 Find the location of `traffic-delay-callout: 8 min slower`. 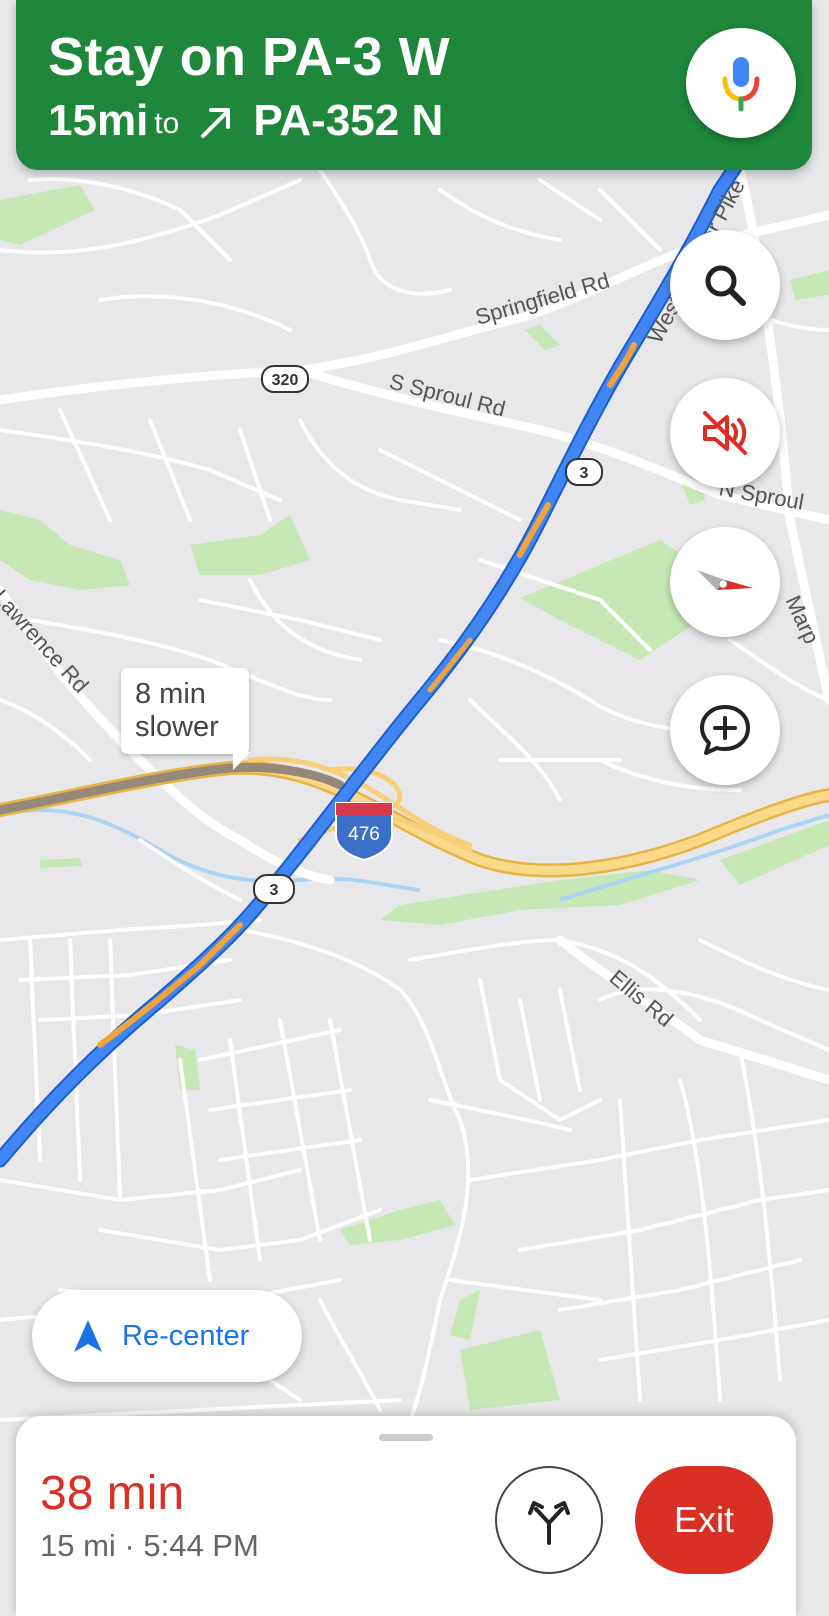

traffic-delay-callout: 8 min slower is located at coordinates (186, 719).